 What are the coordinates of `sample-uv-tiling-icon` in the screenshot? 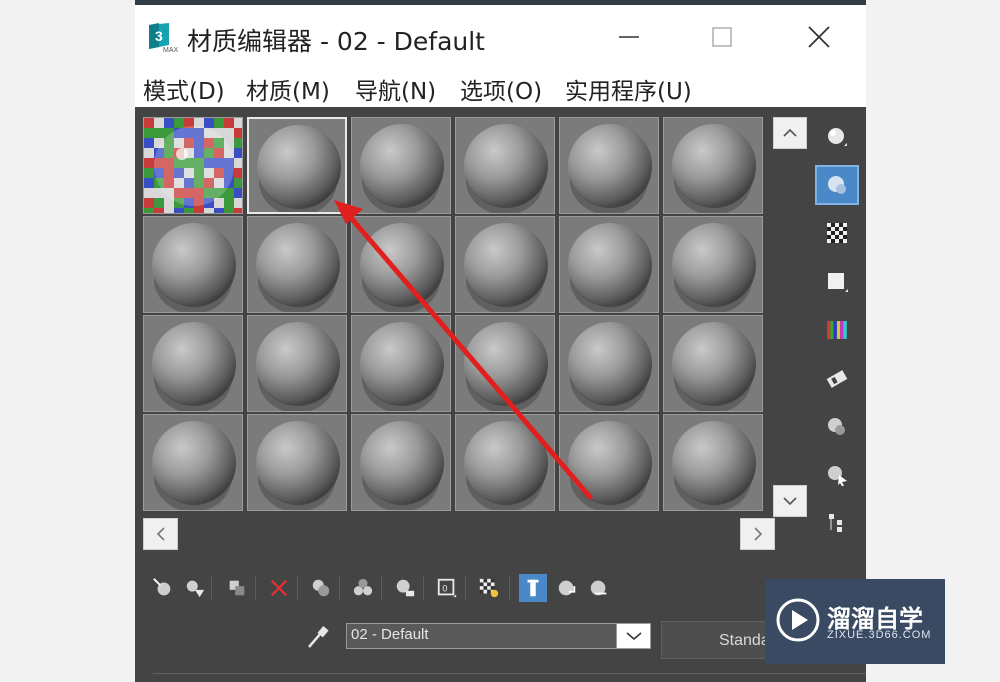 It's located at (838, 282).